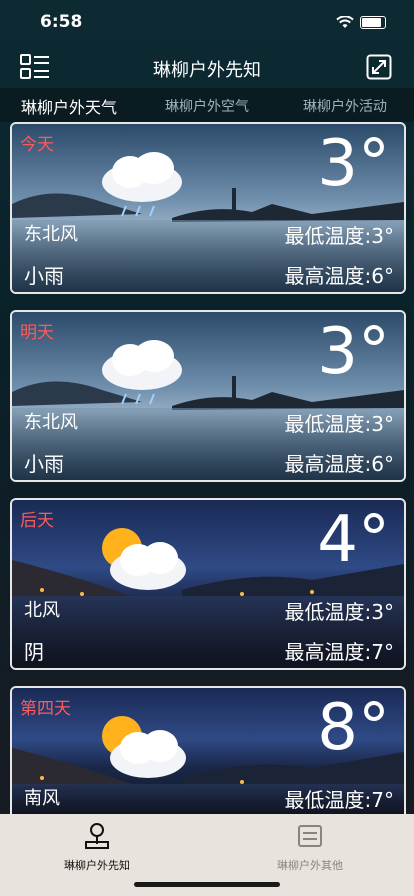 The height and width of the screenshot is (896, 414). I want to click on forecast-wind: 北风, so click(42, 610).